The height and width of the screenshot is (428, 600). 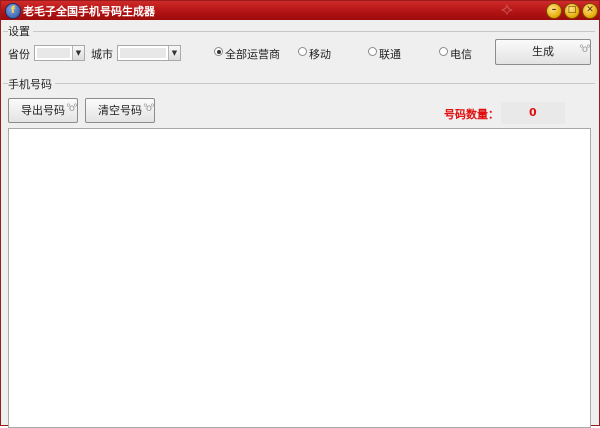 I want to click on generate-button-label: 生成, so click(x=543, y=51).